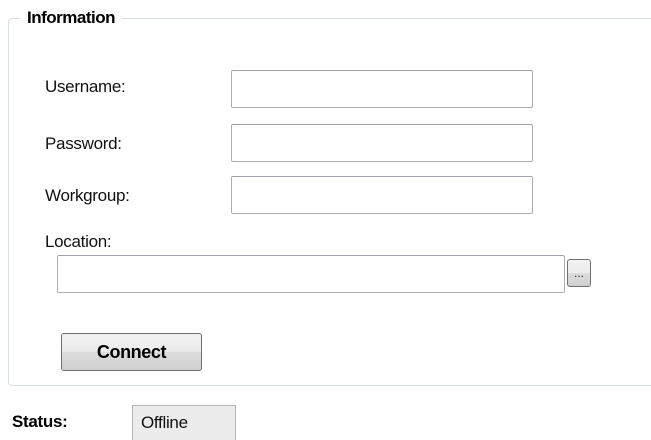  Describe the element at coordinates (85, 86) in the screenshot. I see `username-label: Username:` at that location.